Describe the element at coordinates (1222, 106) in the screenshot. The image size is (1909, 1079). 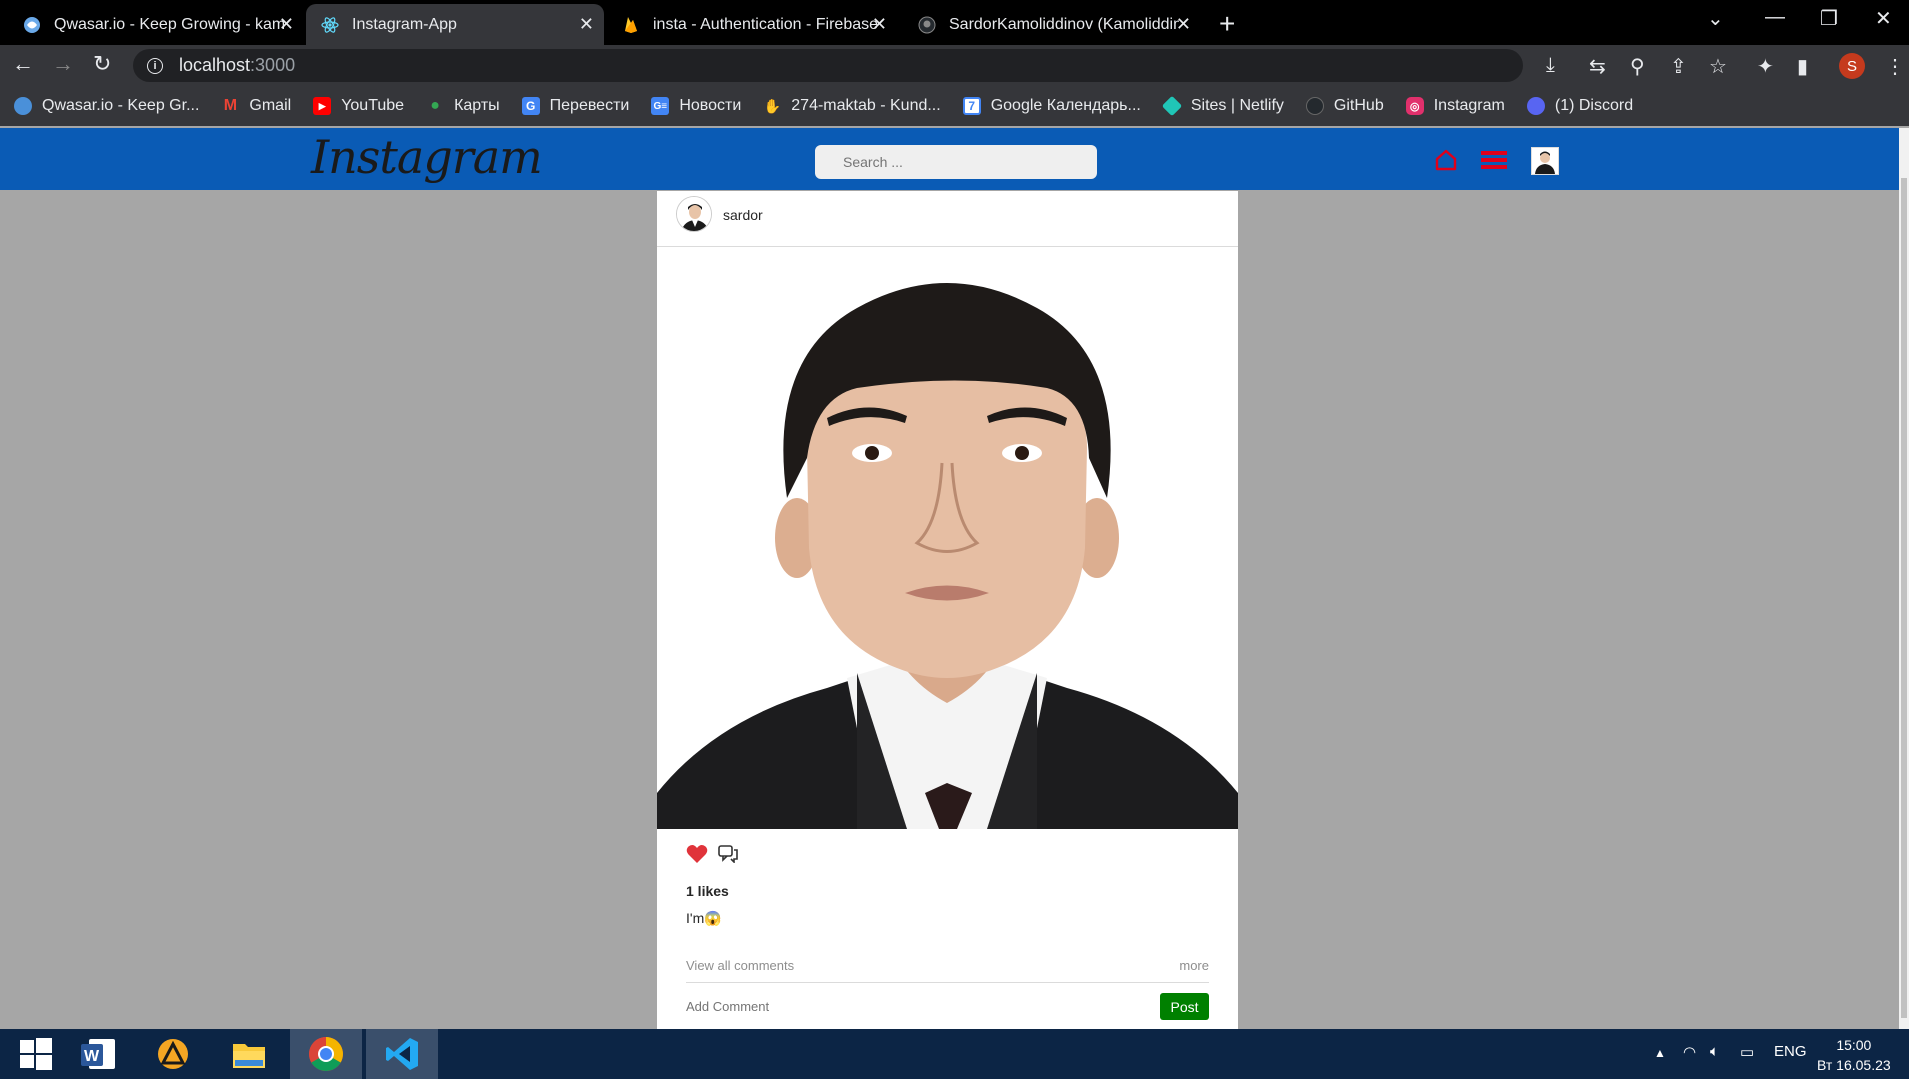
I see `bookmark-netlify: Sites | Netlify` at that location.